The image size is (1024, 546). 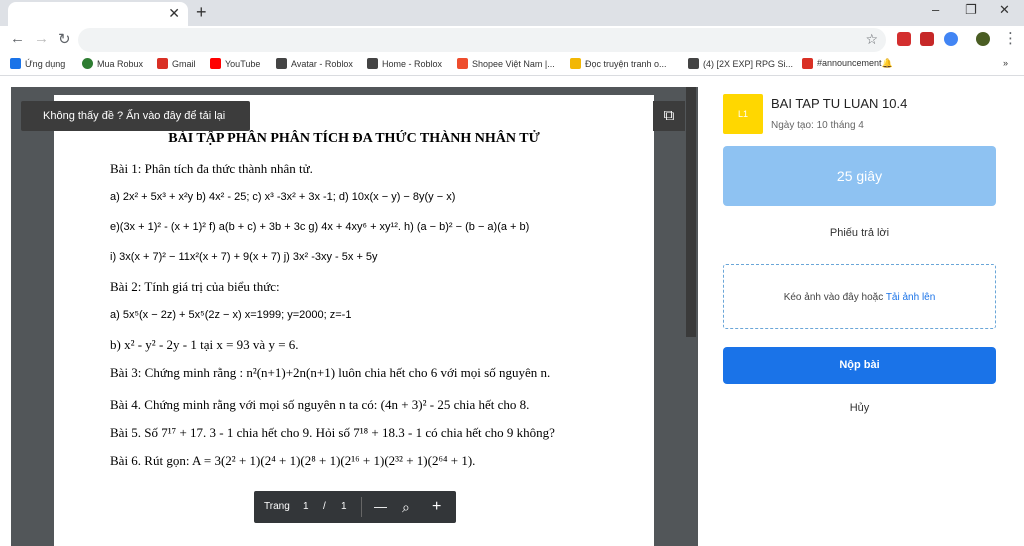 I want to click on dropzone-text: Kéo ảnh vào đây hoặc, so click(x=834, y=297).